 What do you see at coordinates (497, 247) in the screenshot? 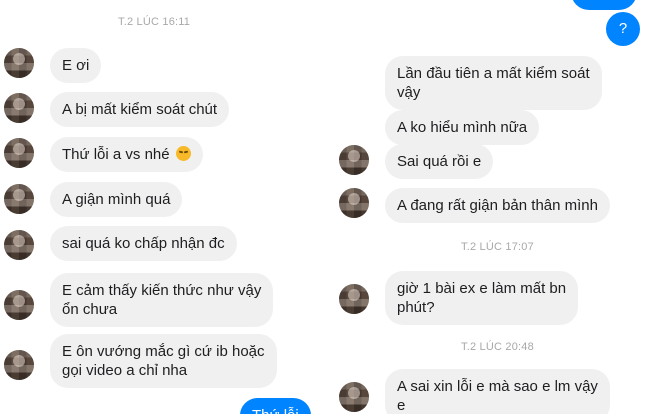
I see `timestamp: T.2 LÚC 17:07` at bounding box center [497, 247].